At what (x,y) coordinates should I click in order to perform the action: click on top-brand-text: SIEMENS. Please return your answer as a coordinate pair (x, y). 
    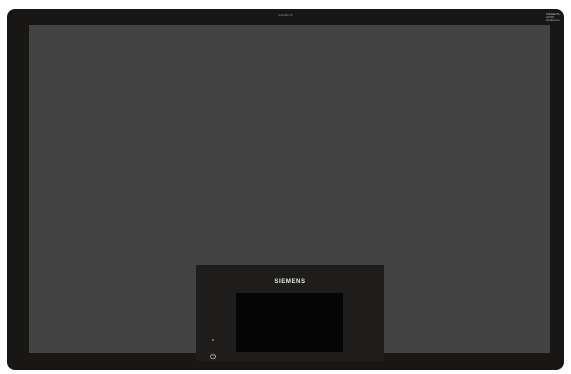
    Looking at the image, I should click on (285, 15).